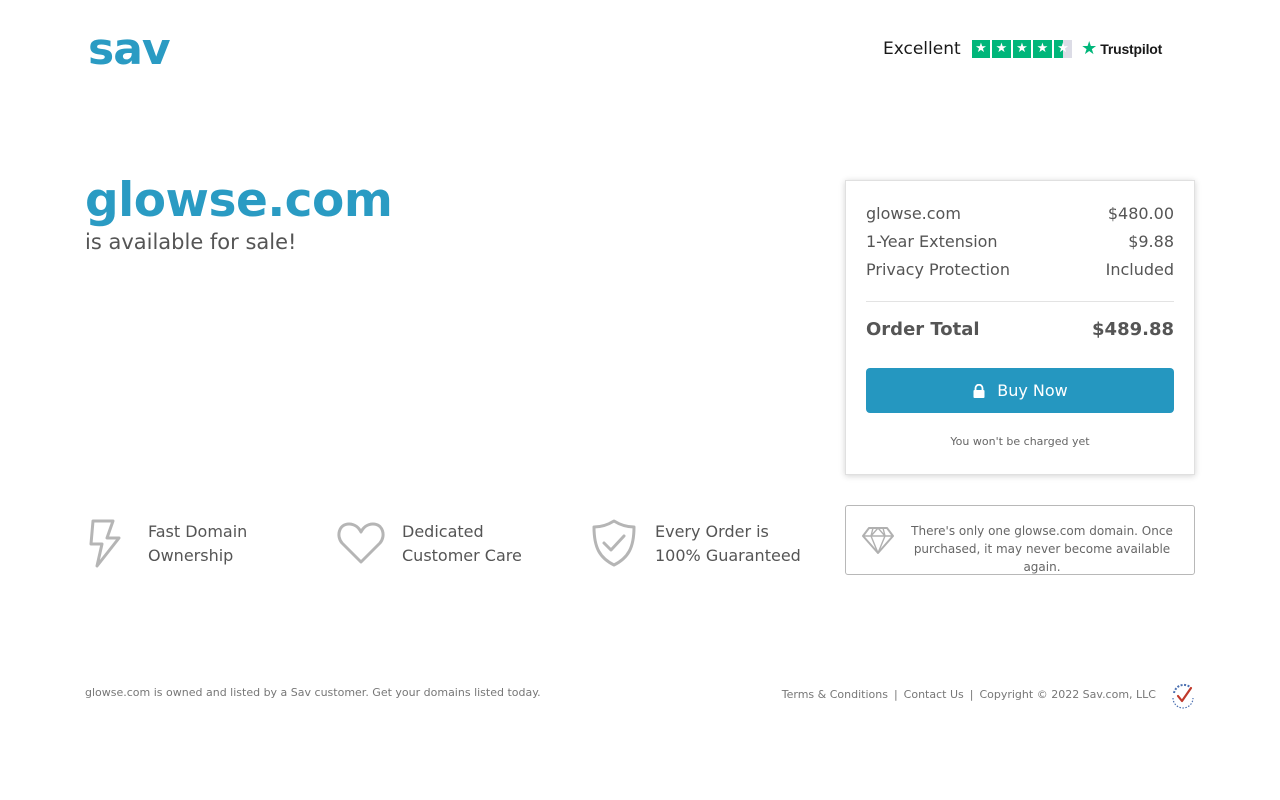  Describe the element at coordinates (923, 329) in the screenshot. I see `order-total-label: Order Total` at that location.